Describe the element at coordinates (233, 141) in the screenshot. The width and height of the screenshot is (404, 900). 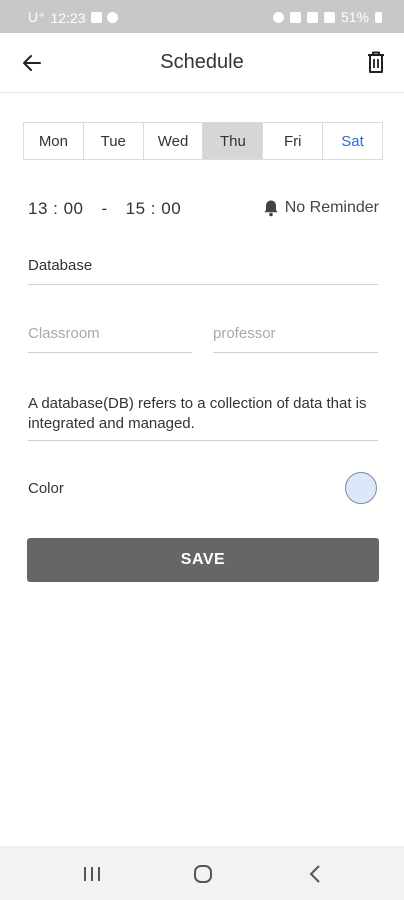
I see `day-thu: Thu` at that location.